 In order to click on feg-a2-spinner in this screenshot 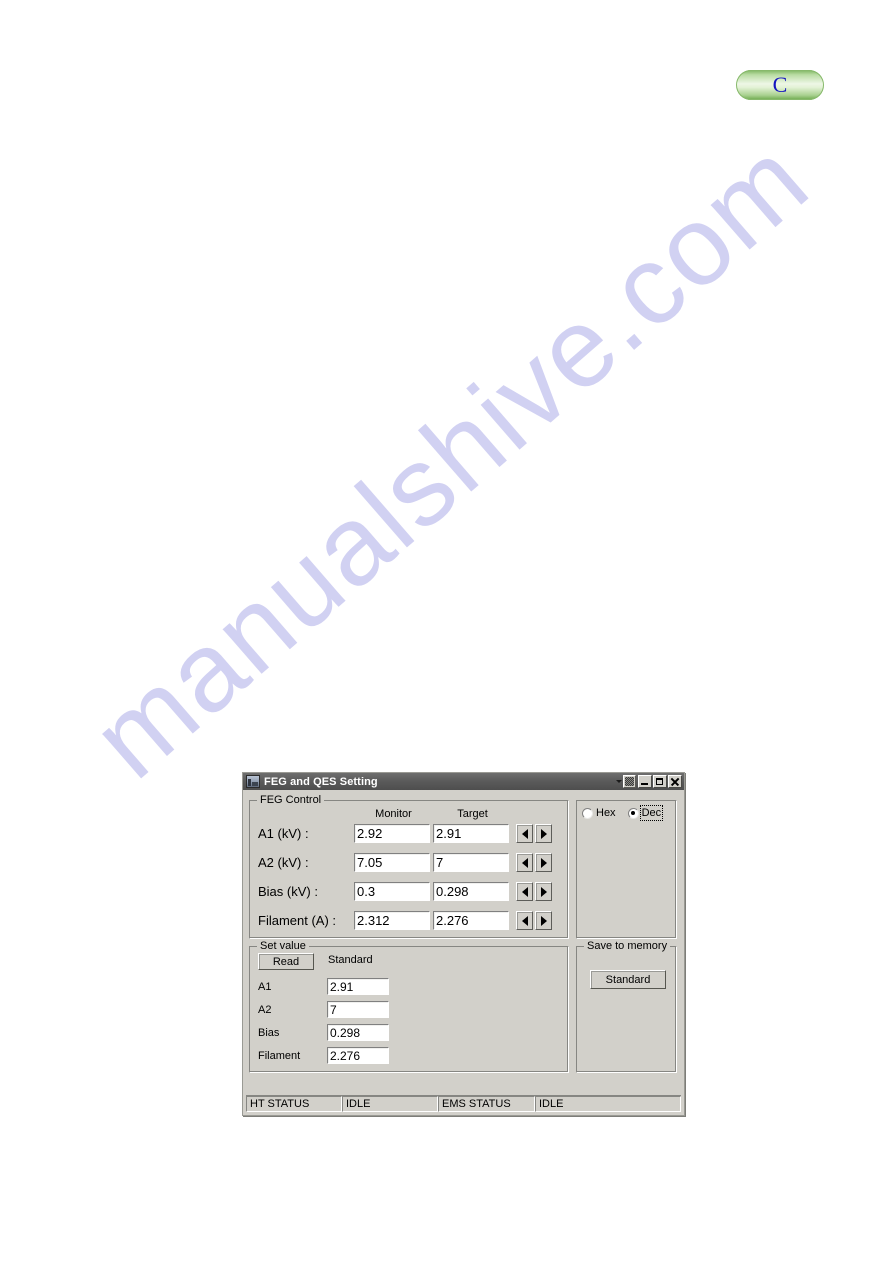, I will do `click(534, 862)`.